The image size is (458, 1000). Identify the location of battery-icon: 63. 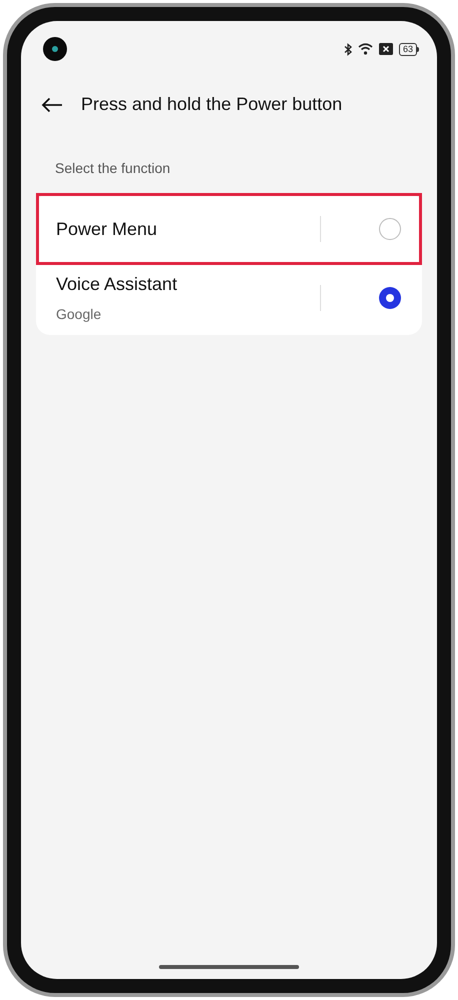
(408, 49).